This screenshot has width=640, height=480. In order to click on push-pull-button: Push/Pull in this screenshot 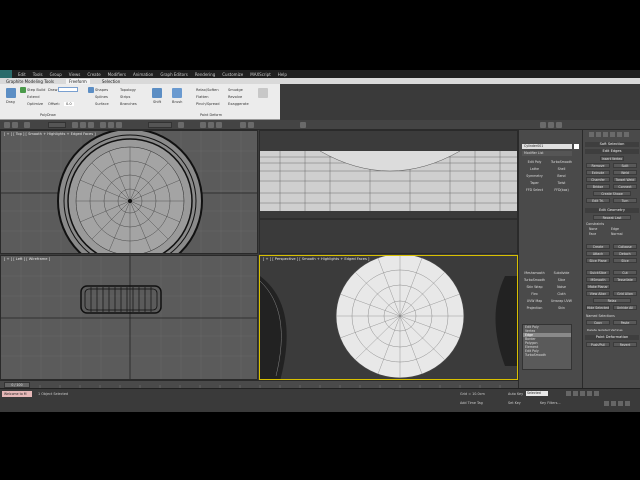, I will do `click(598, 344)`.